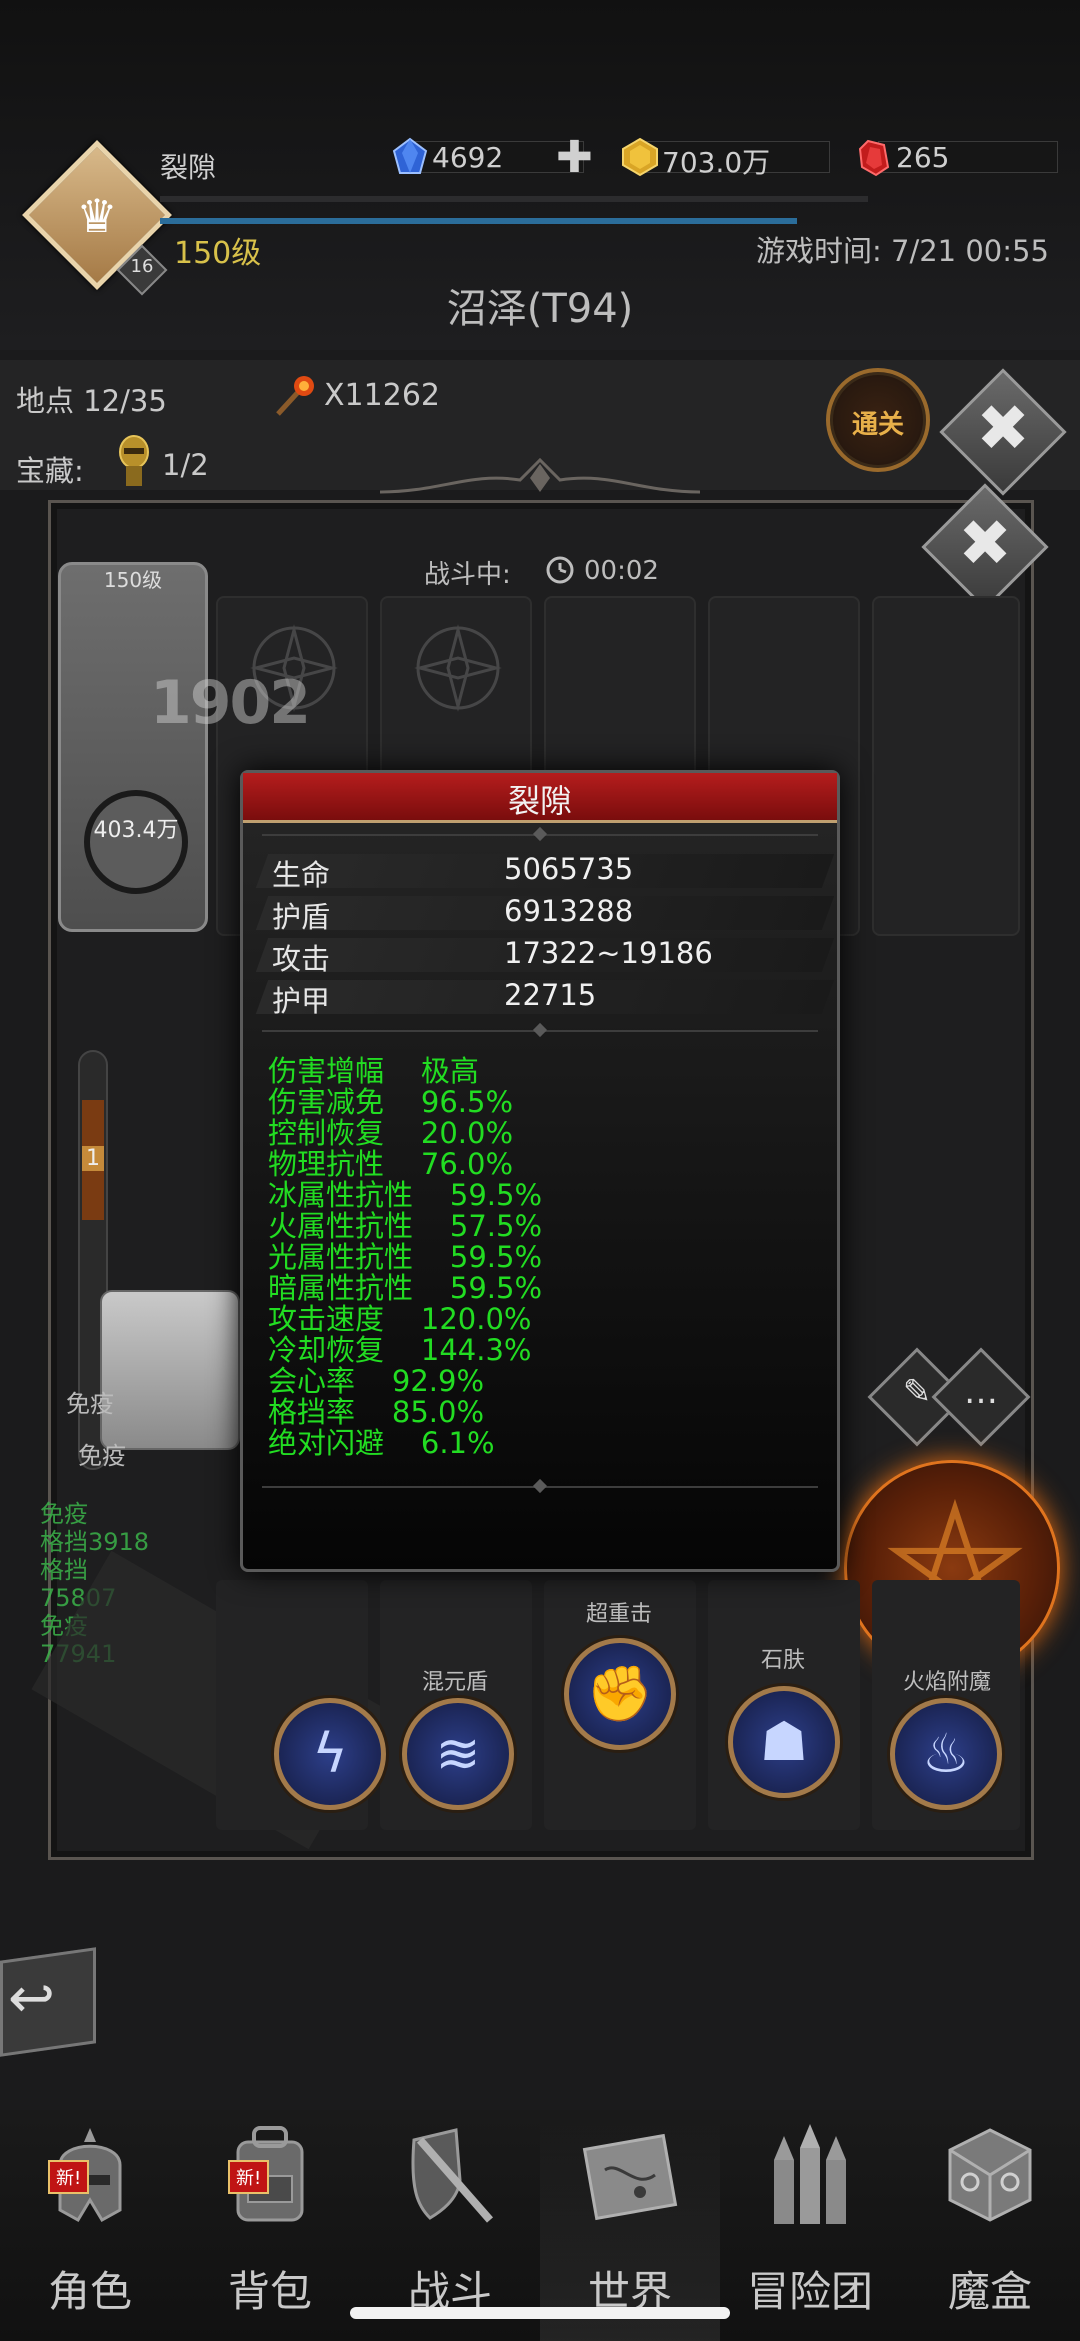 Image resolution: width=1080 pixels, height=2341 pixels. What do you see at coordinates (97, 216) in the screenshot?
I see `crown-icon: ♛` at bounding box center [97, 216].